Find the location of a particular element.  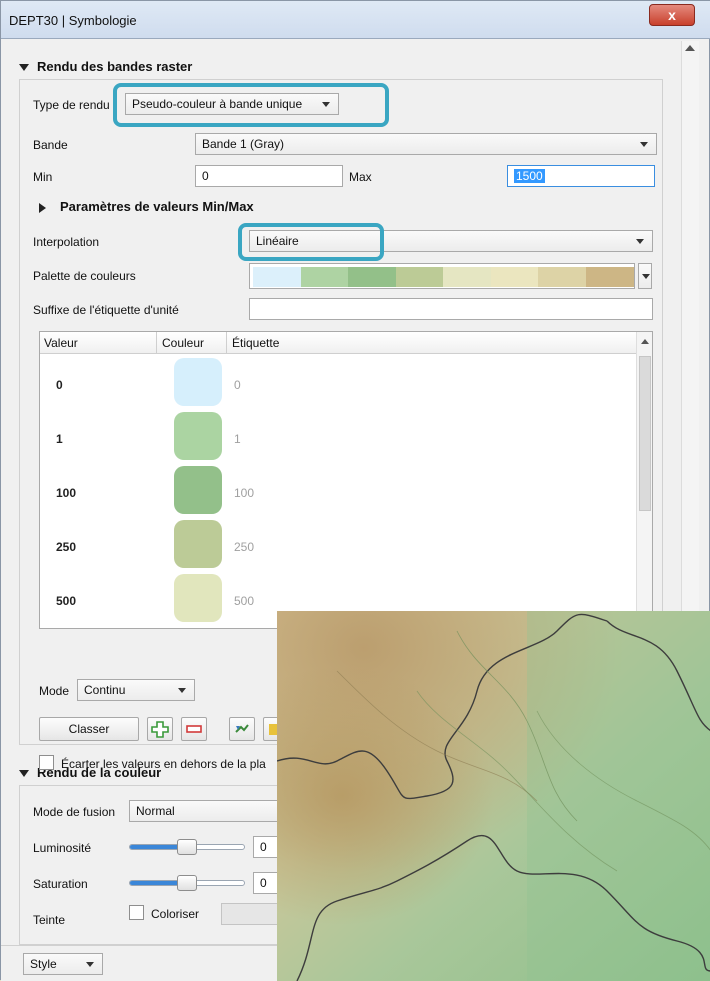

table-row-label: 1 is located at coordinates (237, 439).